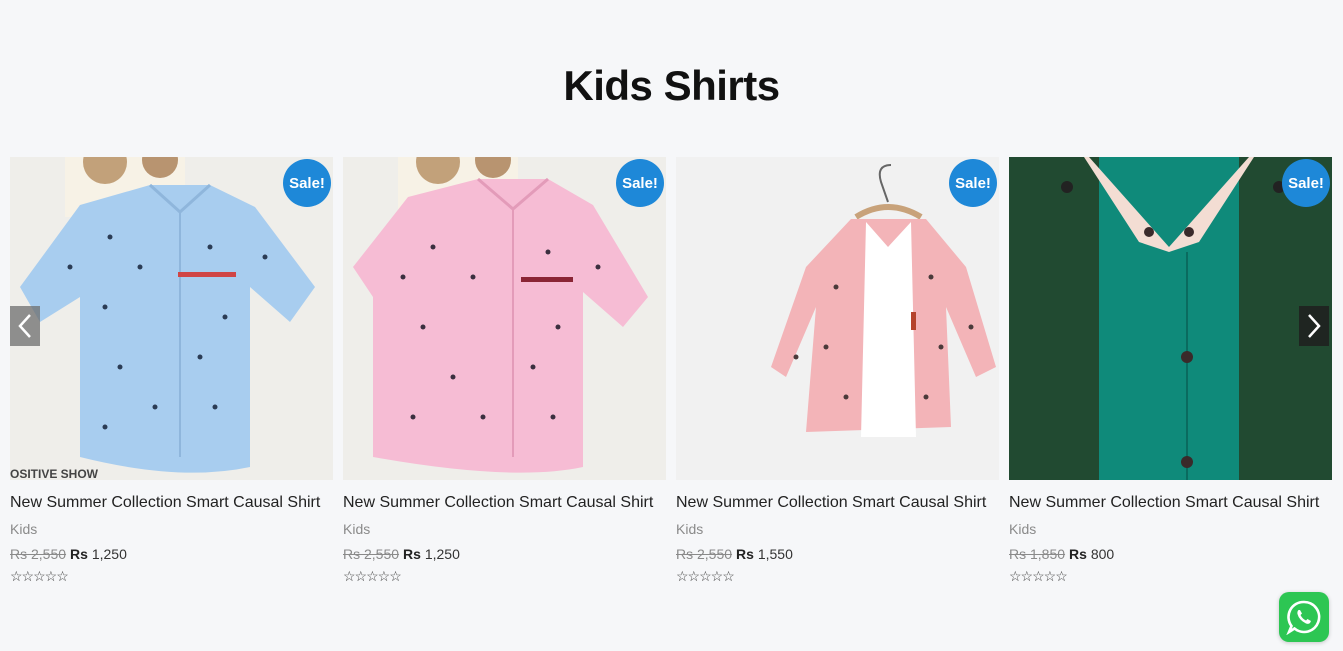 Image resolution: width=1343 pixels, height=651 pixels. Describe the element at coordinates (171, 318) in the screenshot. I see `product-image: OSITIVE SHOW Sale!` at that location.